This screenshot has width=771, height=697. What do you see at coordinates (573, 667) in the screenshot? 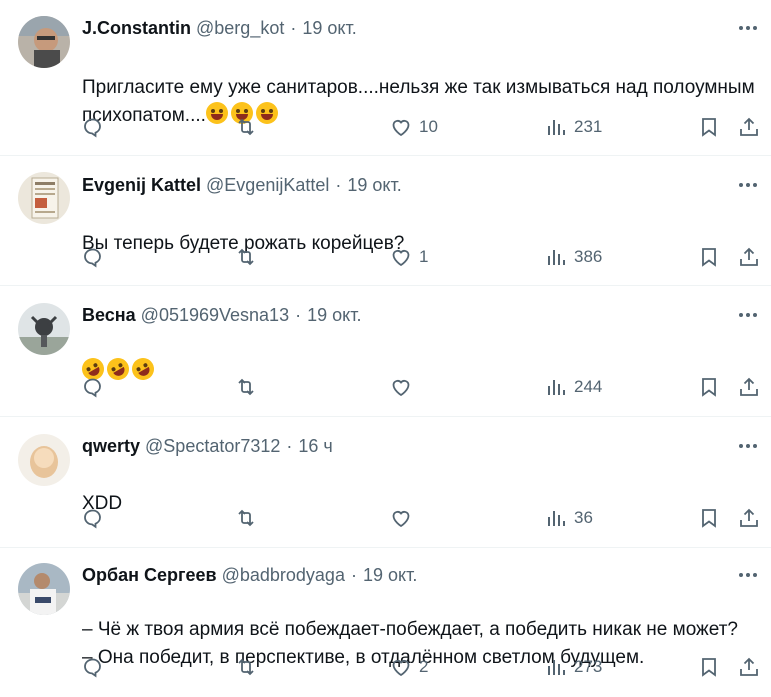
I see `views-button: 273` at bounding box center [573, 667].